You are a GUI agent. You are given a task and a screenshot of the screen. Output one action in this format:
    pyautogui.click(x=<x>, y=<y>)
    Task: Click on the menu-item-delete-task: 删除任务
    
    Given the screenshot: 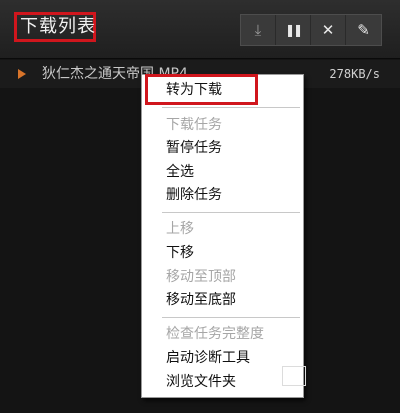 What is the action you would take?
    pyautogui.click(x=194, y=195)
    